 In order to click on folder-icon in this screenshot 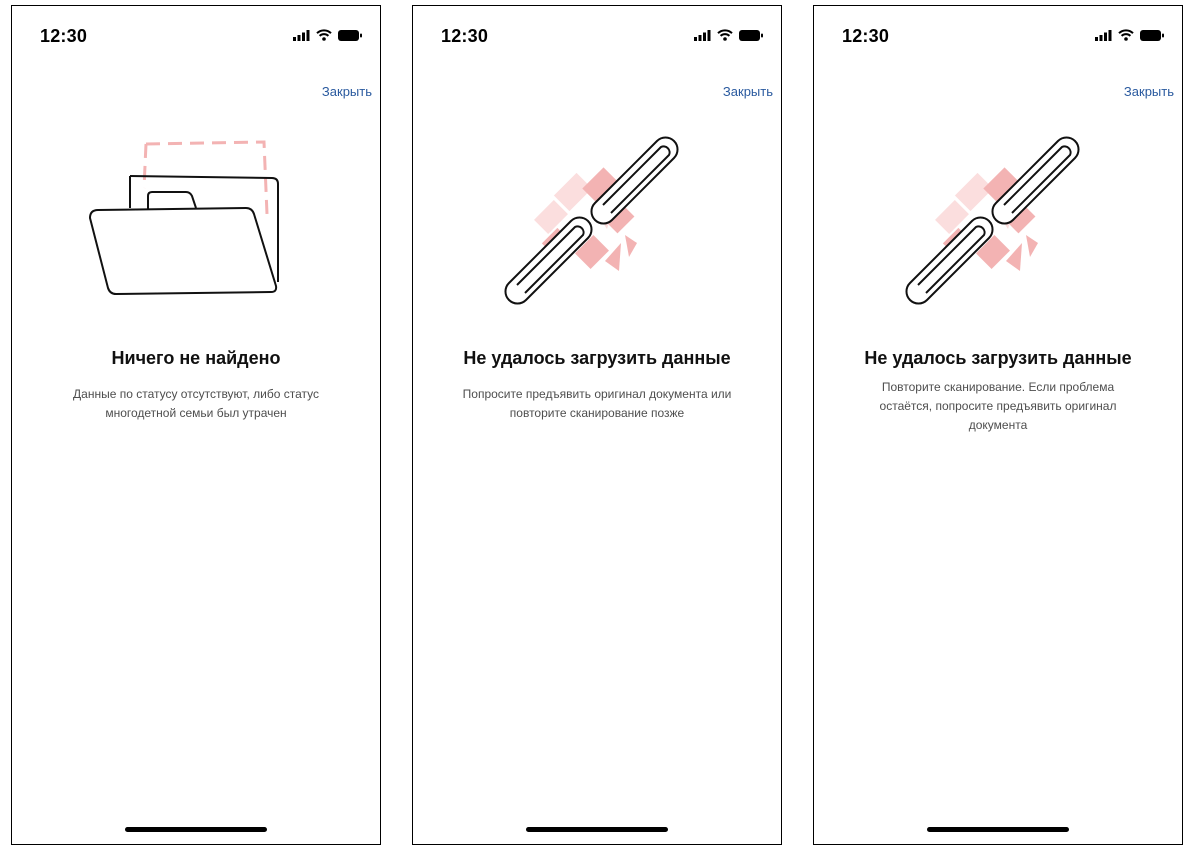, I will do `click(183, 218)`.